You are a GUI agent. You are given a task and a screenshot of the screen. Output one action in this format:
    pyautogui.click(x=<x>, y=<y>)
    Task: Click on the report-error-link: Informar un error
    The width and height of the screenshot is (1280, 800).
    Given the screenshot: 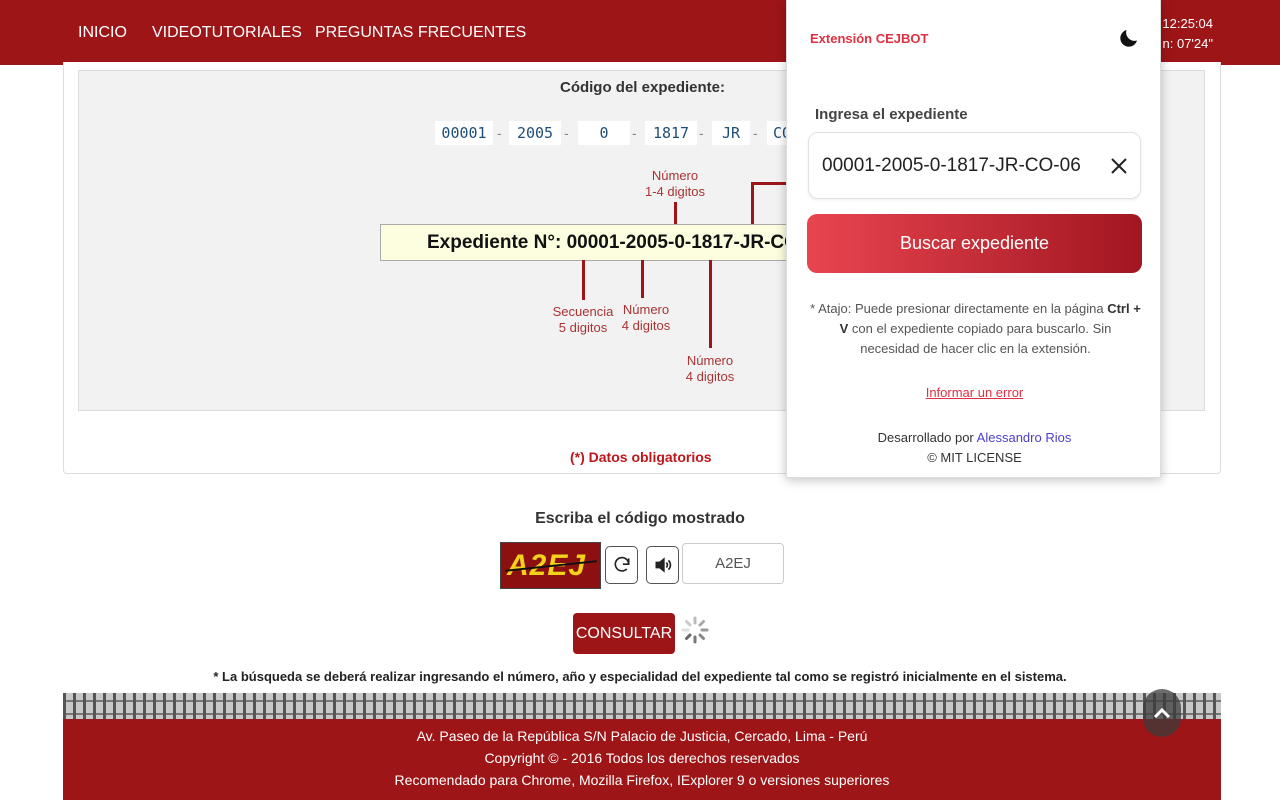 What is the action you would take?
    pyautogui.click(x=974, y=392)
    